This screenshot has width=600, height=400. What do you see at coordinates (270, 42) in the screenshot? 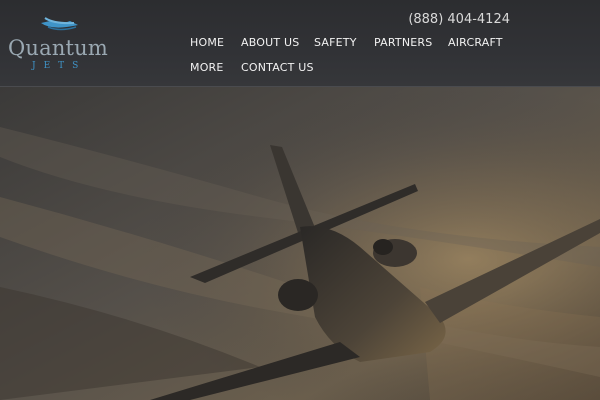
I see `nav-item-about-us: ABOUT US` at bounding box center [270, 42].